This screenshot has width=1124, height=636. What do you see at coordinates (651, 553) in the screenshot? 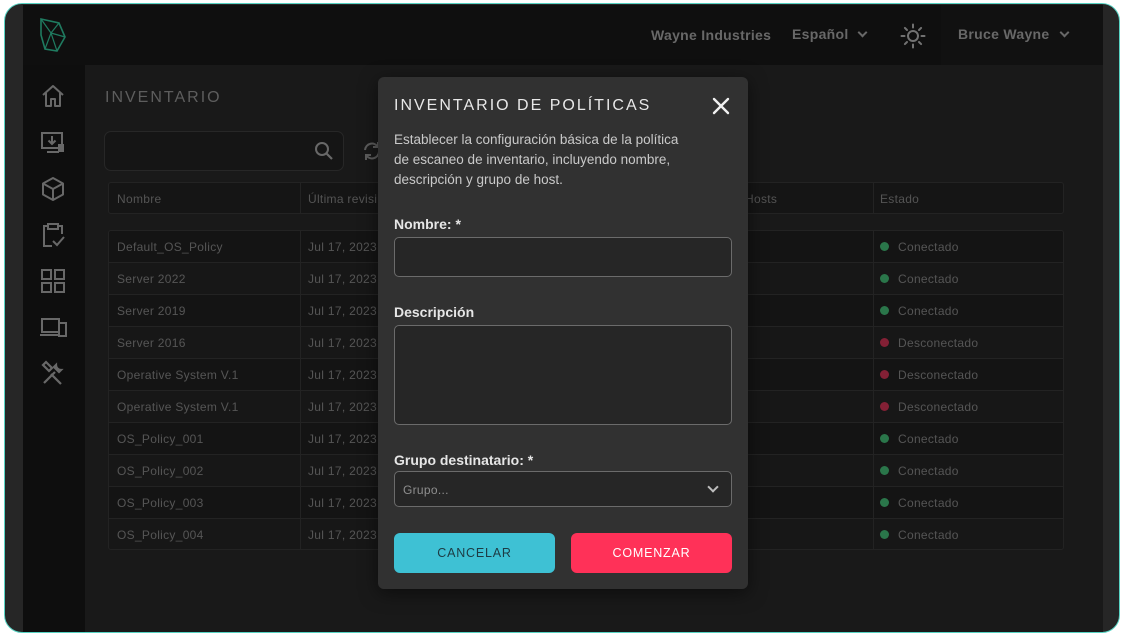
I see `start-button: COMENZAR` at bounding box center [651, 553].